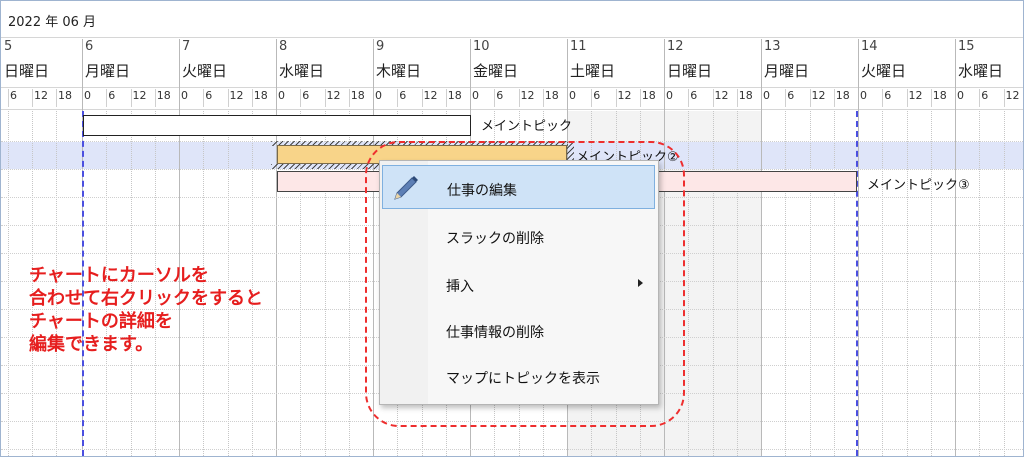  Describe the element at coordinates (119, 275) in the screenshot. I see `annotation-line: チャートにカーソルを` at that location.